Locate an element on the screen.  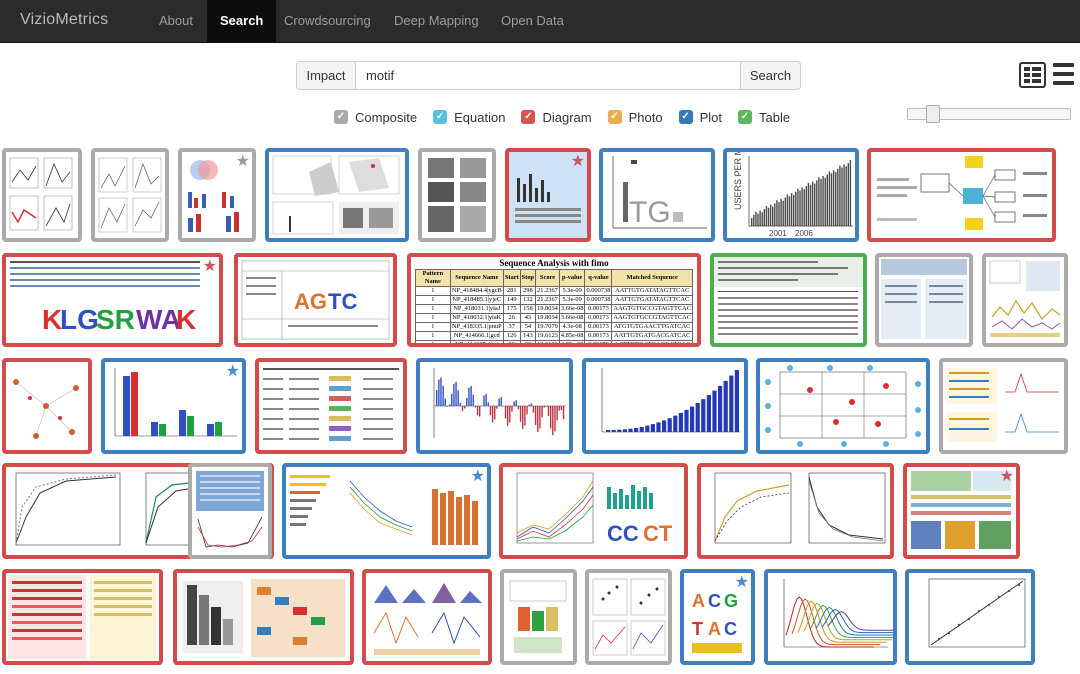
figure-thumbnail: TG is located at coordinates (657, 195).